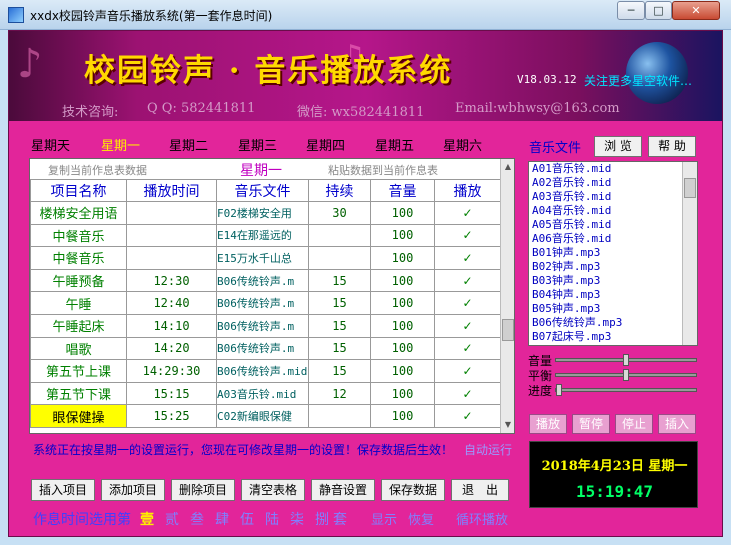 This screenshot has height=545, width=731. What do you see at coordinates (508, 330) in the screenshot?
I see `scroll-thumb` at bounding box center [508, 330].